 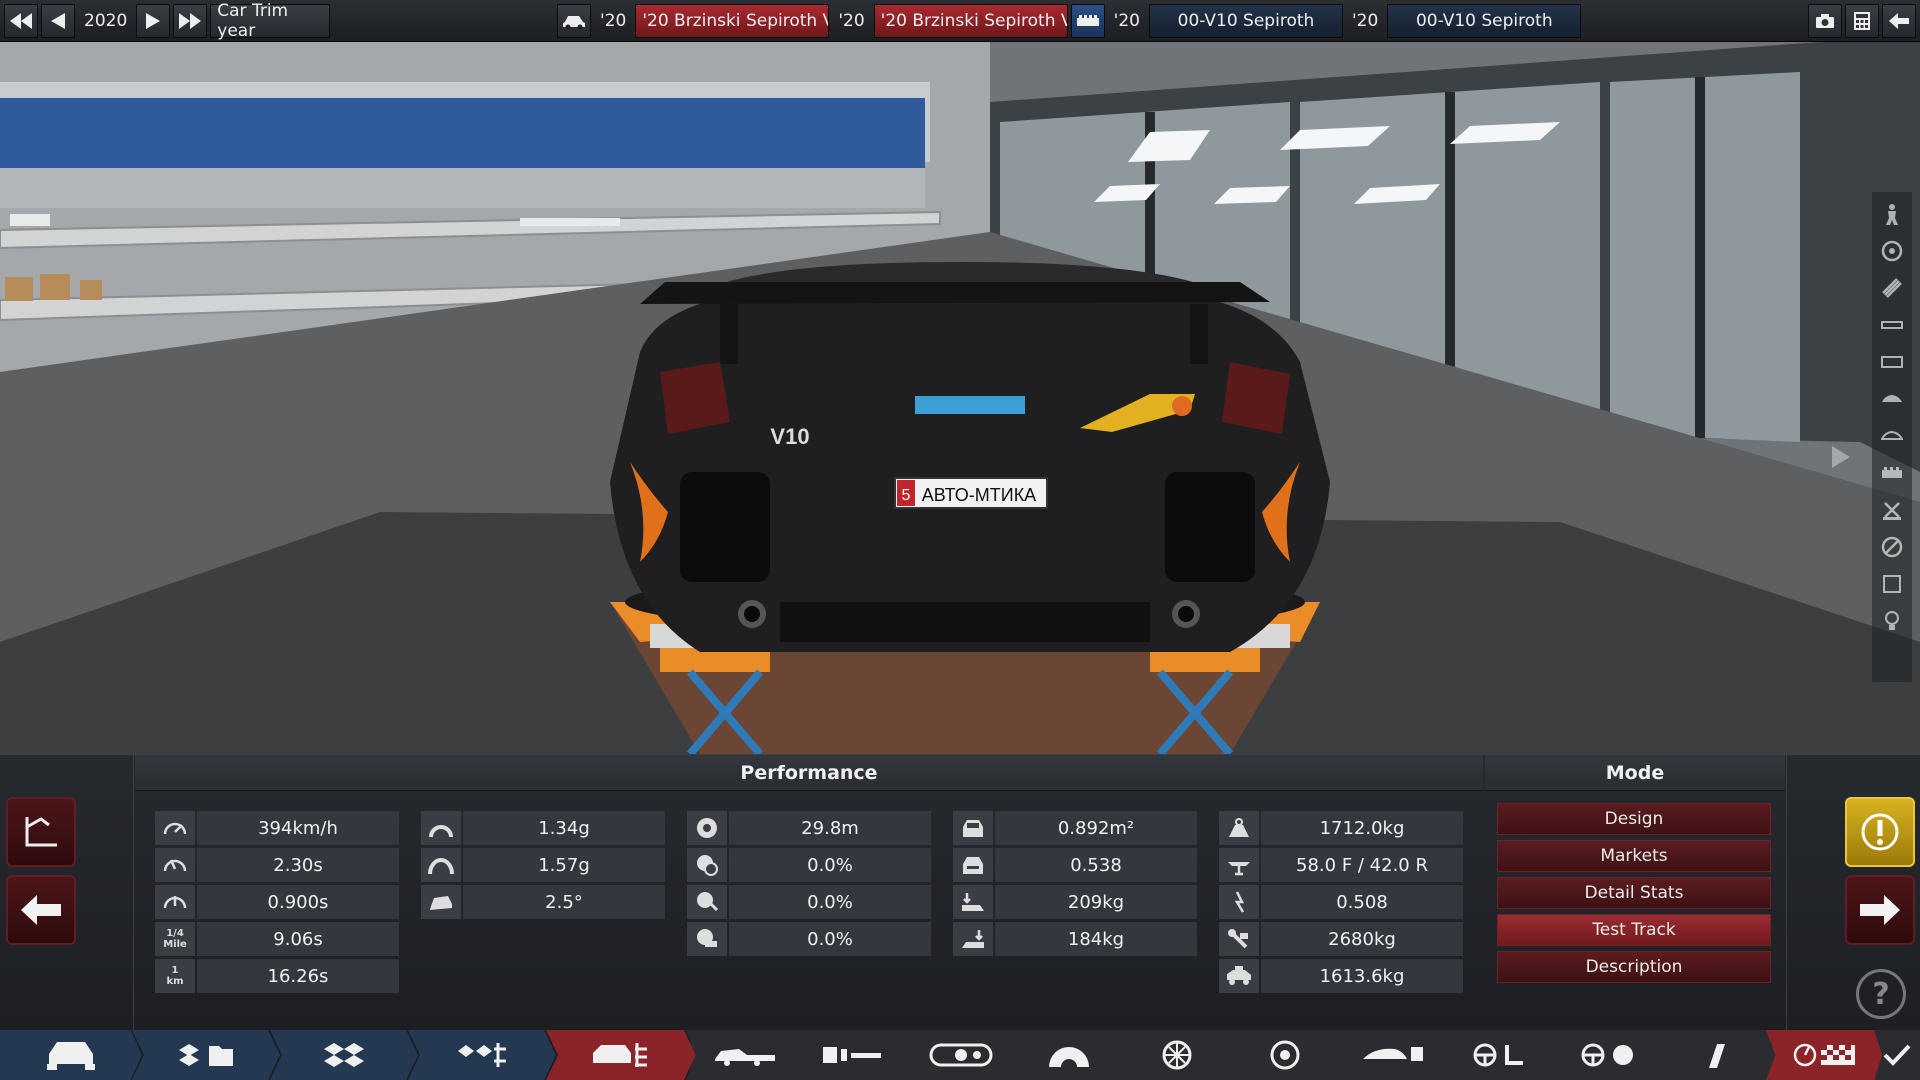 I want to click on engine-folder-icon, so click(x=206, y=1055).